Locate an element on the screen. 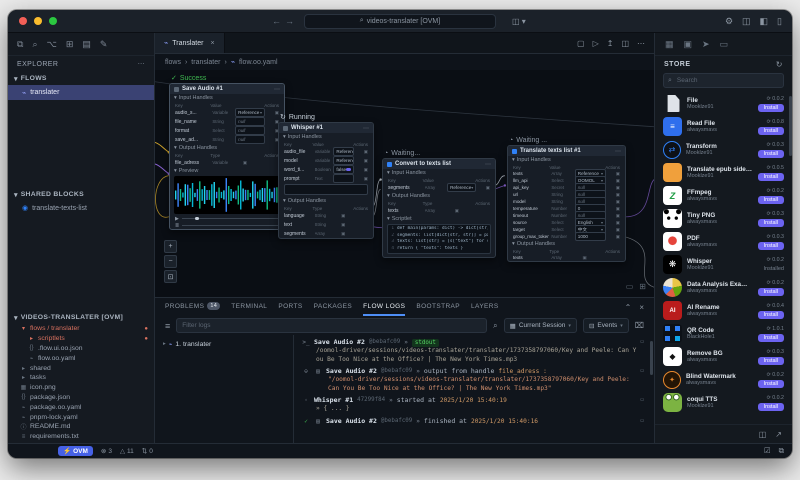  run-icon: ▷ is located at coordinates (596, 43).